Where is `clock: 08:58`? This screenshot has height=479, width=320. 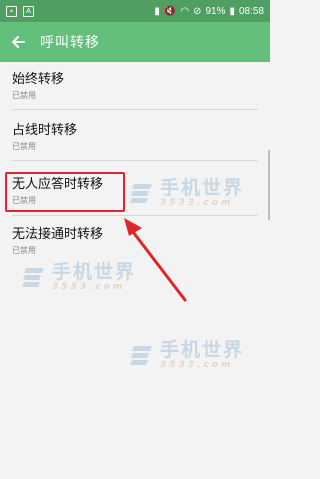 clock: 08:58 is located at coordinates (251, 11).